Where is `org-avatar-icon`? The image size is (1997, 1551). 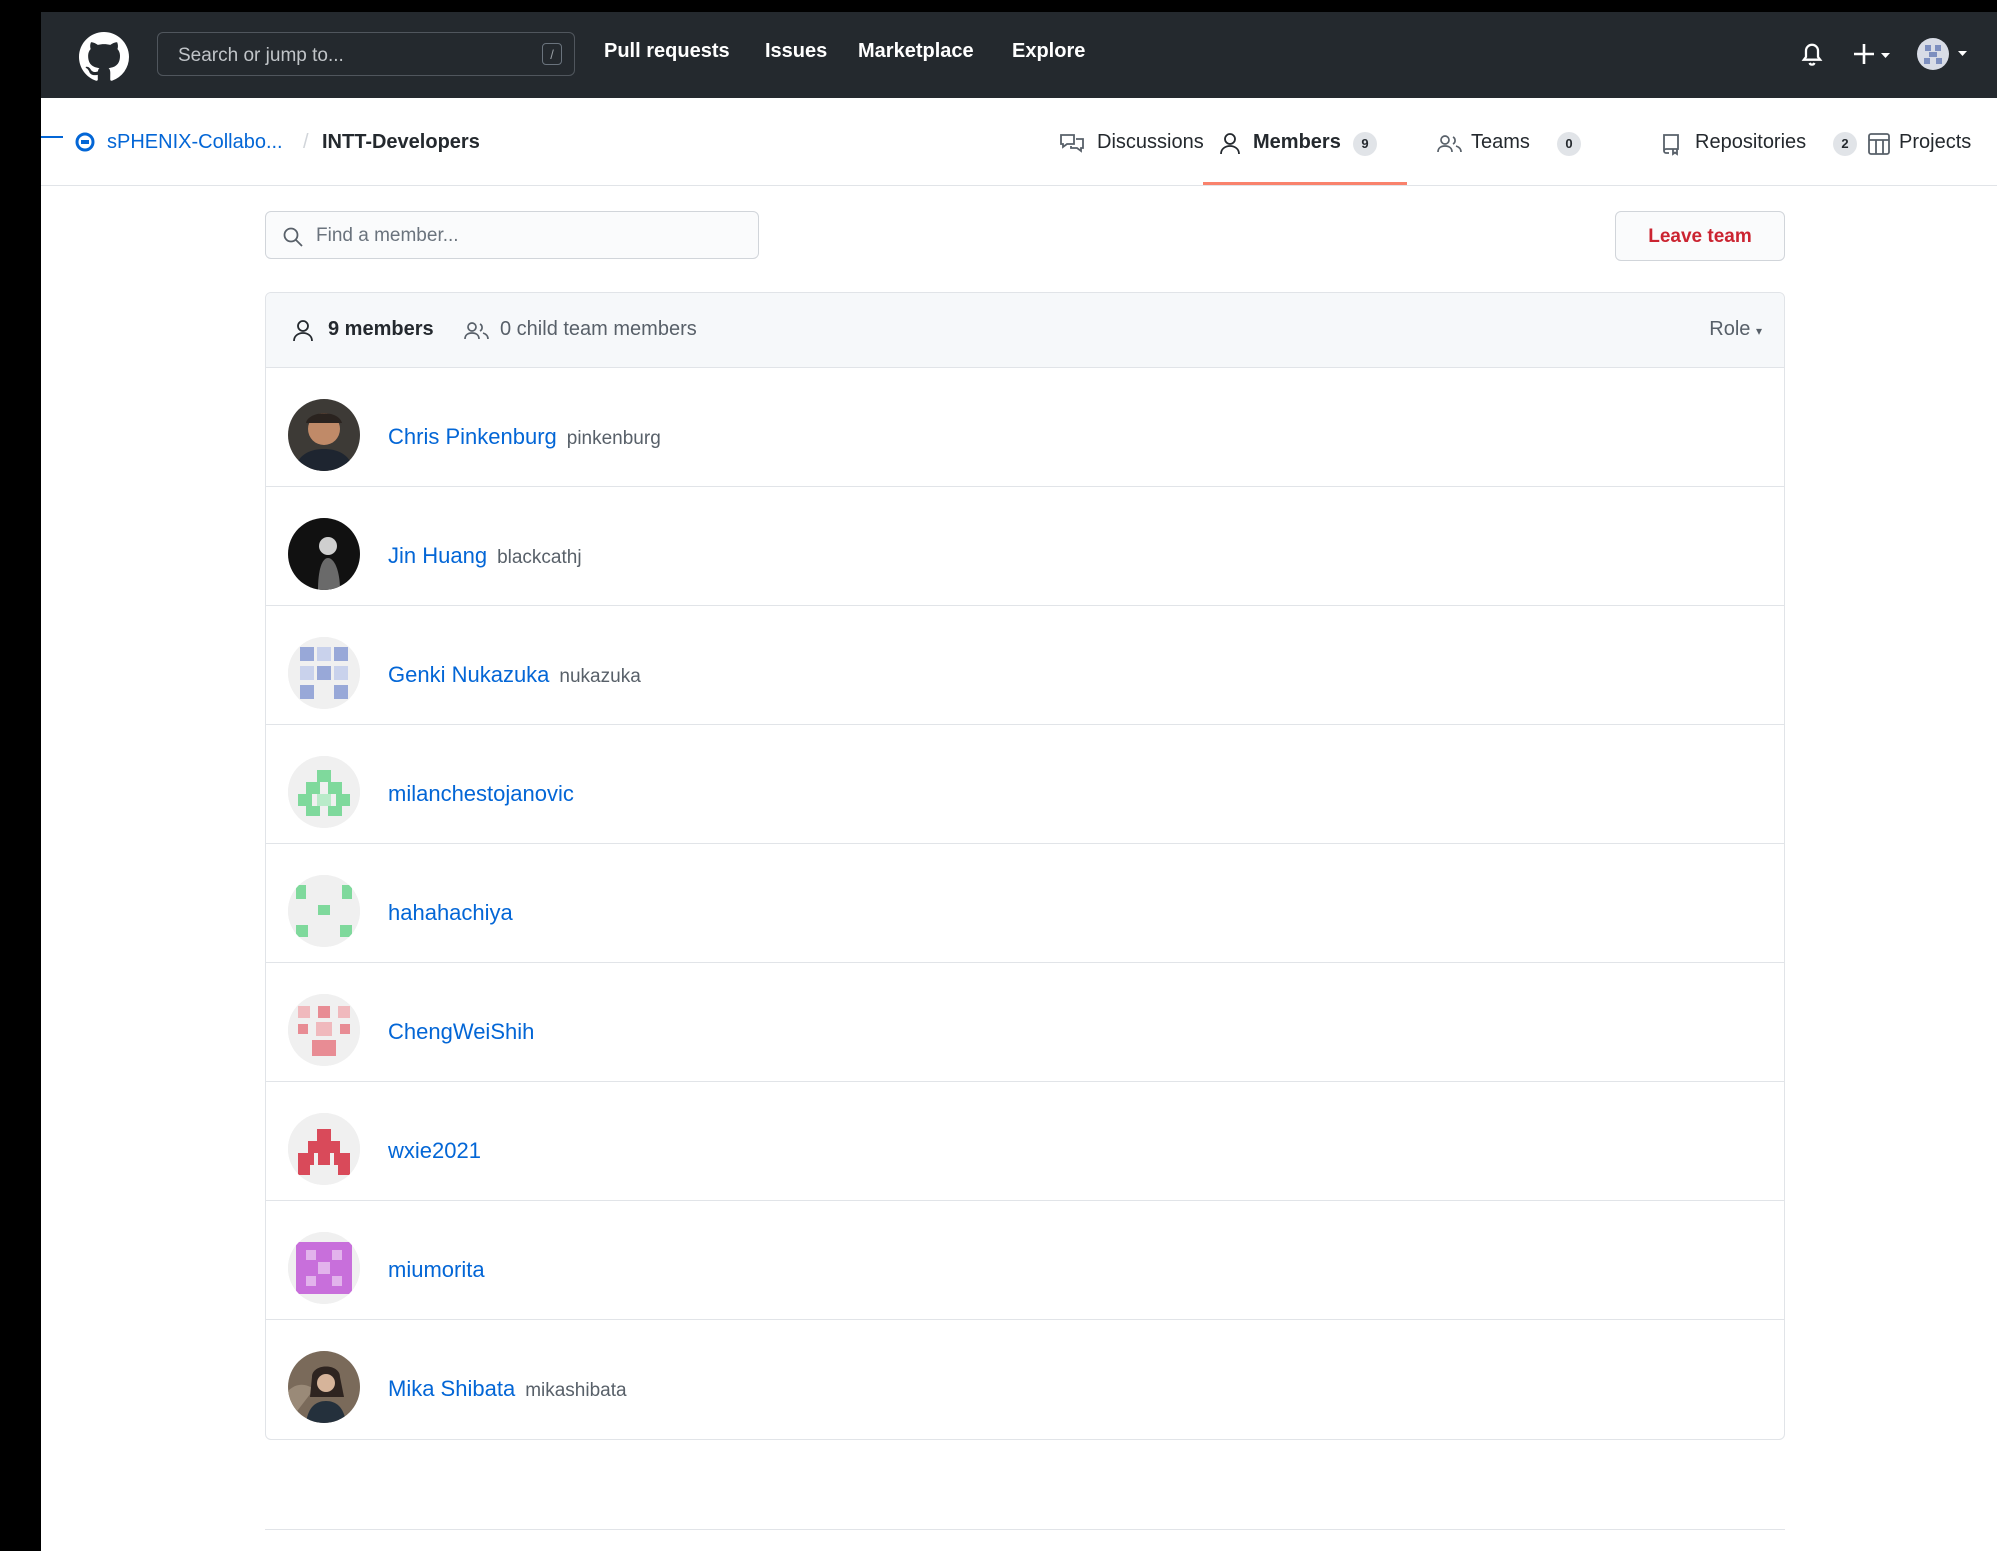
org-avatar-icon is located at coordinates (85, 142).